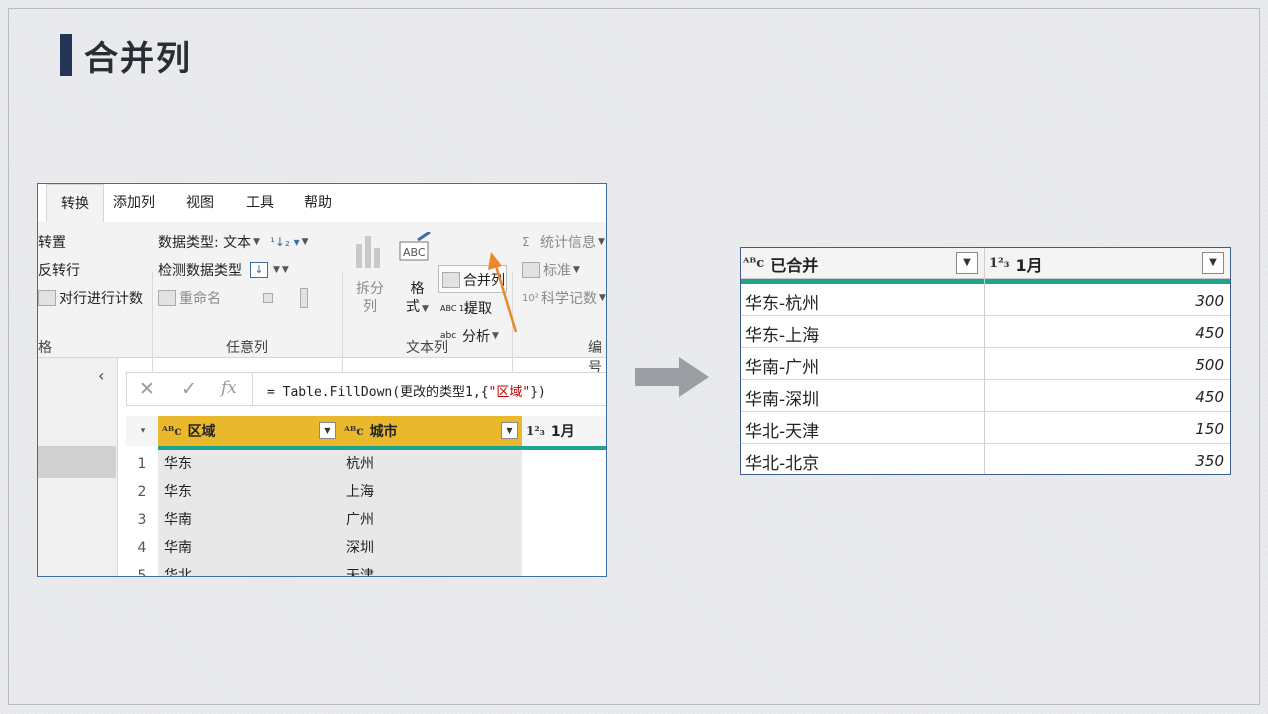  What do you see at coordinates (406, 390) in the screenshot?
I see `formula-input: = Table.FillDown(更改的类型1,{"区域"})` at bounding box center [406, 390].